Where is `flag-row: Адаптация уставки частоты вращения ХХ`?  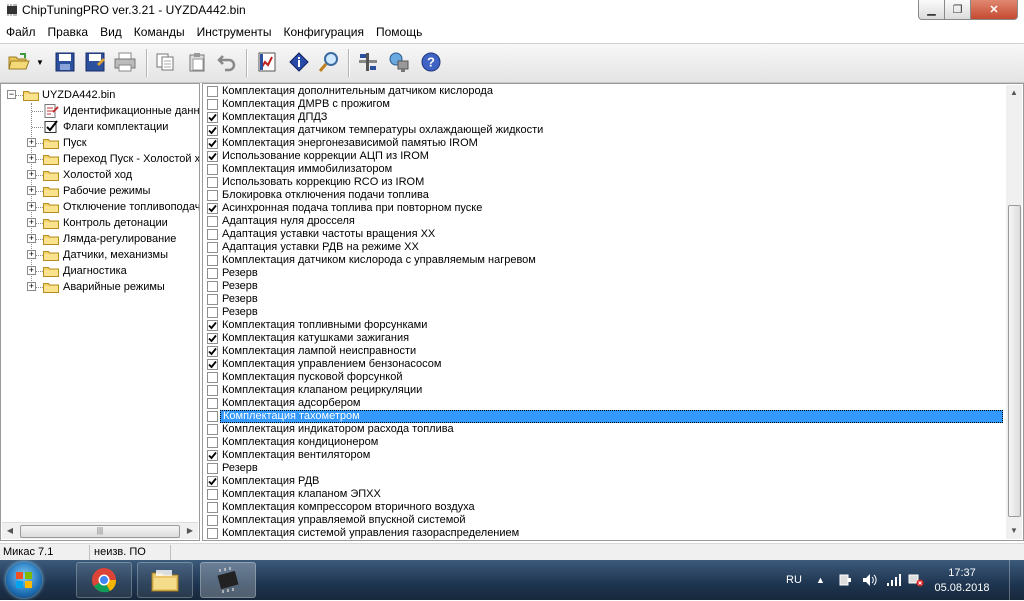
flag-row: Адаптация уставки частоты вращения ХХ is located at coordinates (604, 234).